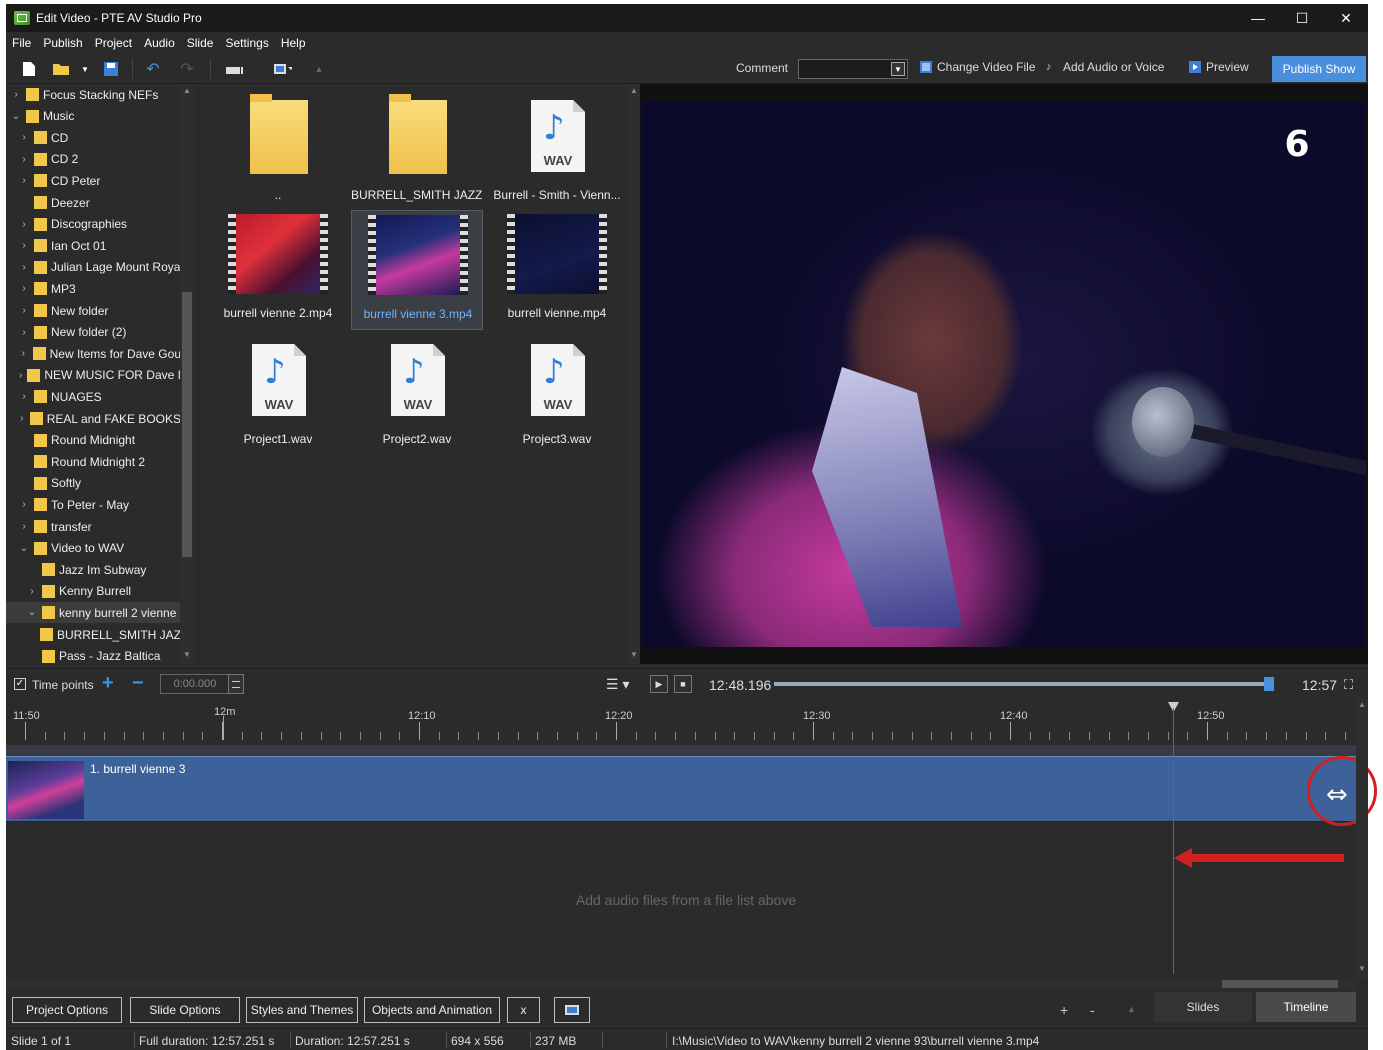 The width and height of the screenshot is (1383, 1050). What do you see at coordinates (1302, 18) in the screenshot?
I see `maximize-button: ☐` at bounding box center [1302, 18].